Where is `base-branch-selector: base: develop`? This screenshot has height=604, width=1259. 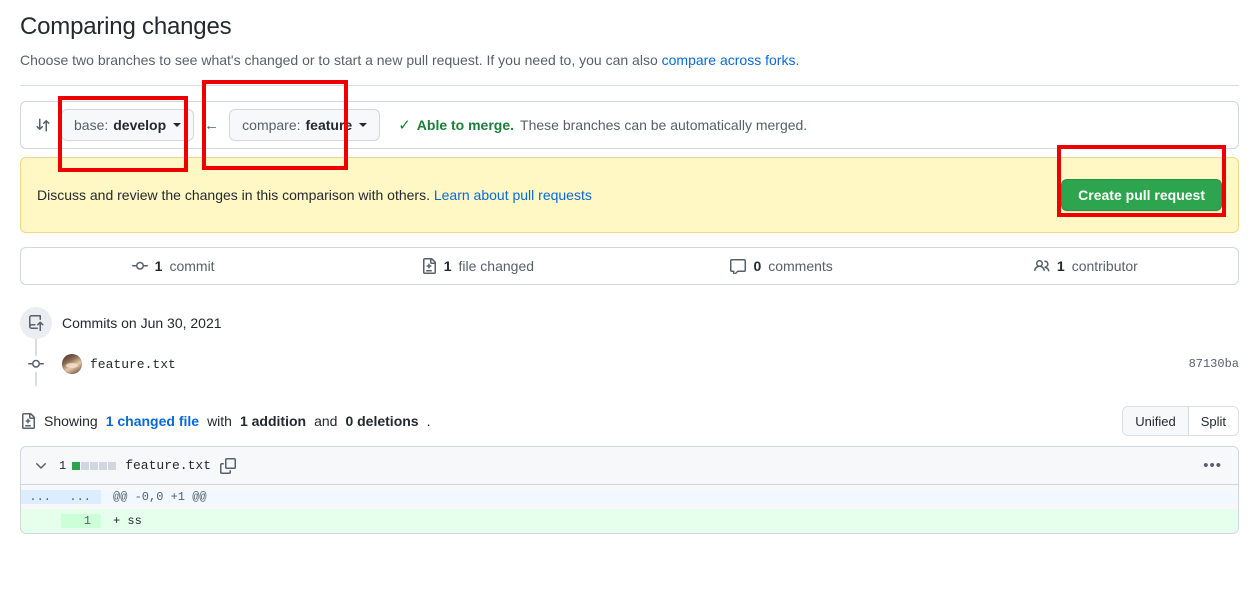
base-branch-selector: base: develop is located at coordinates (128, 125).